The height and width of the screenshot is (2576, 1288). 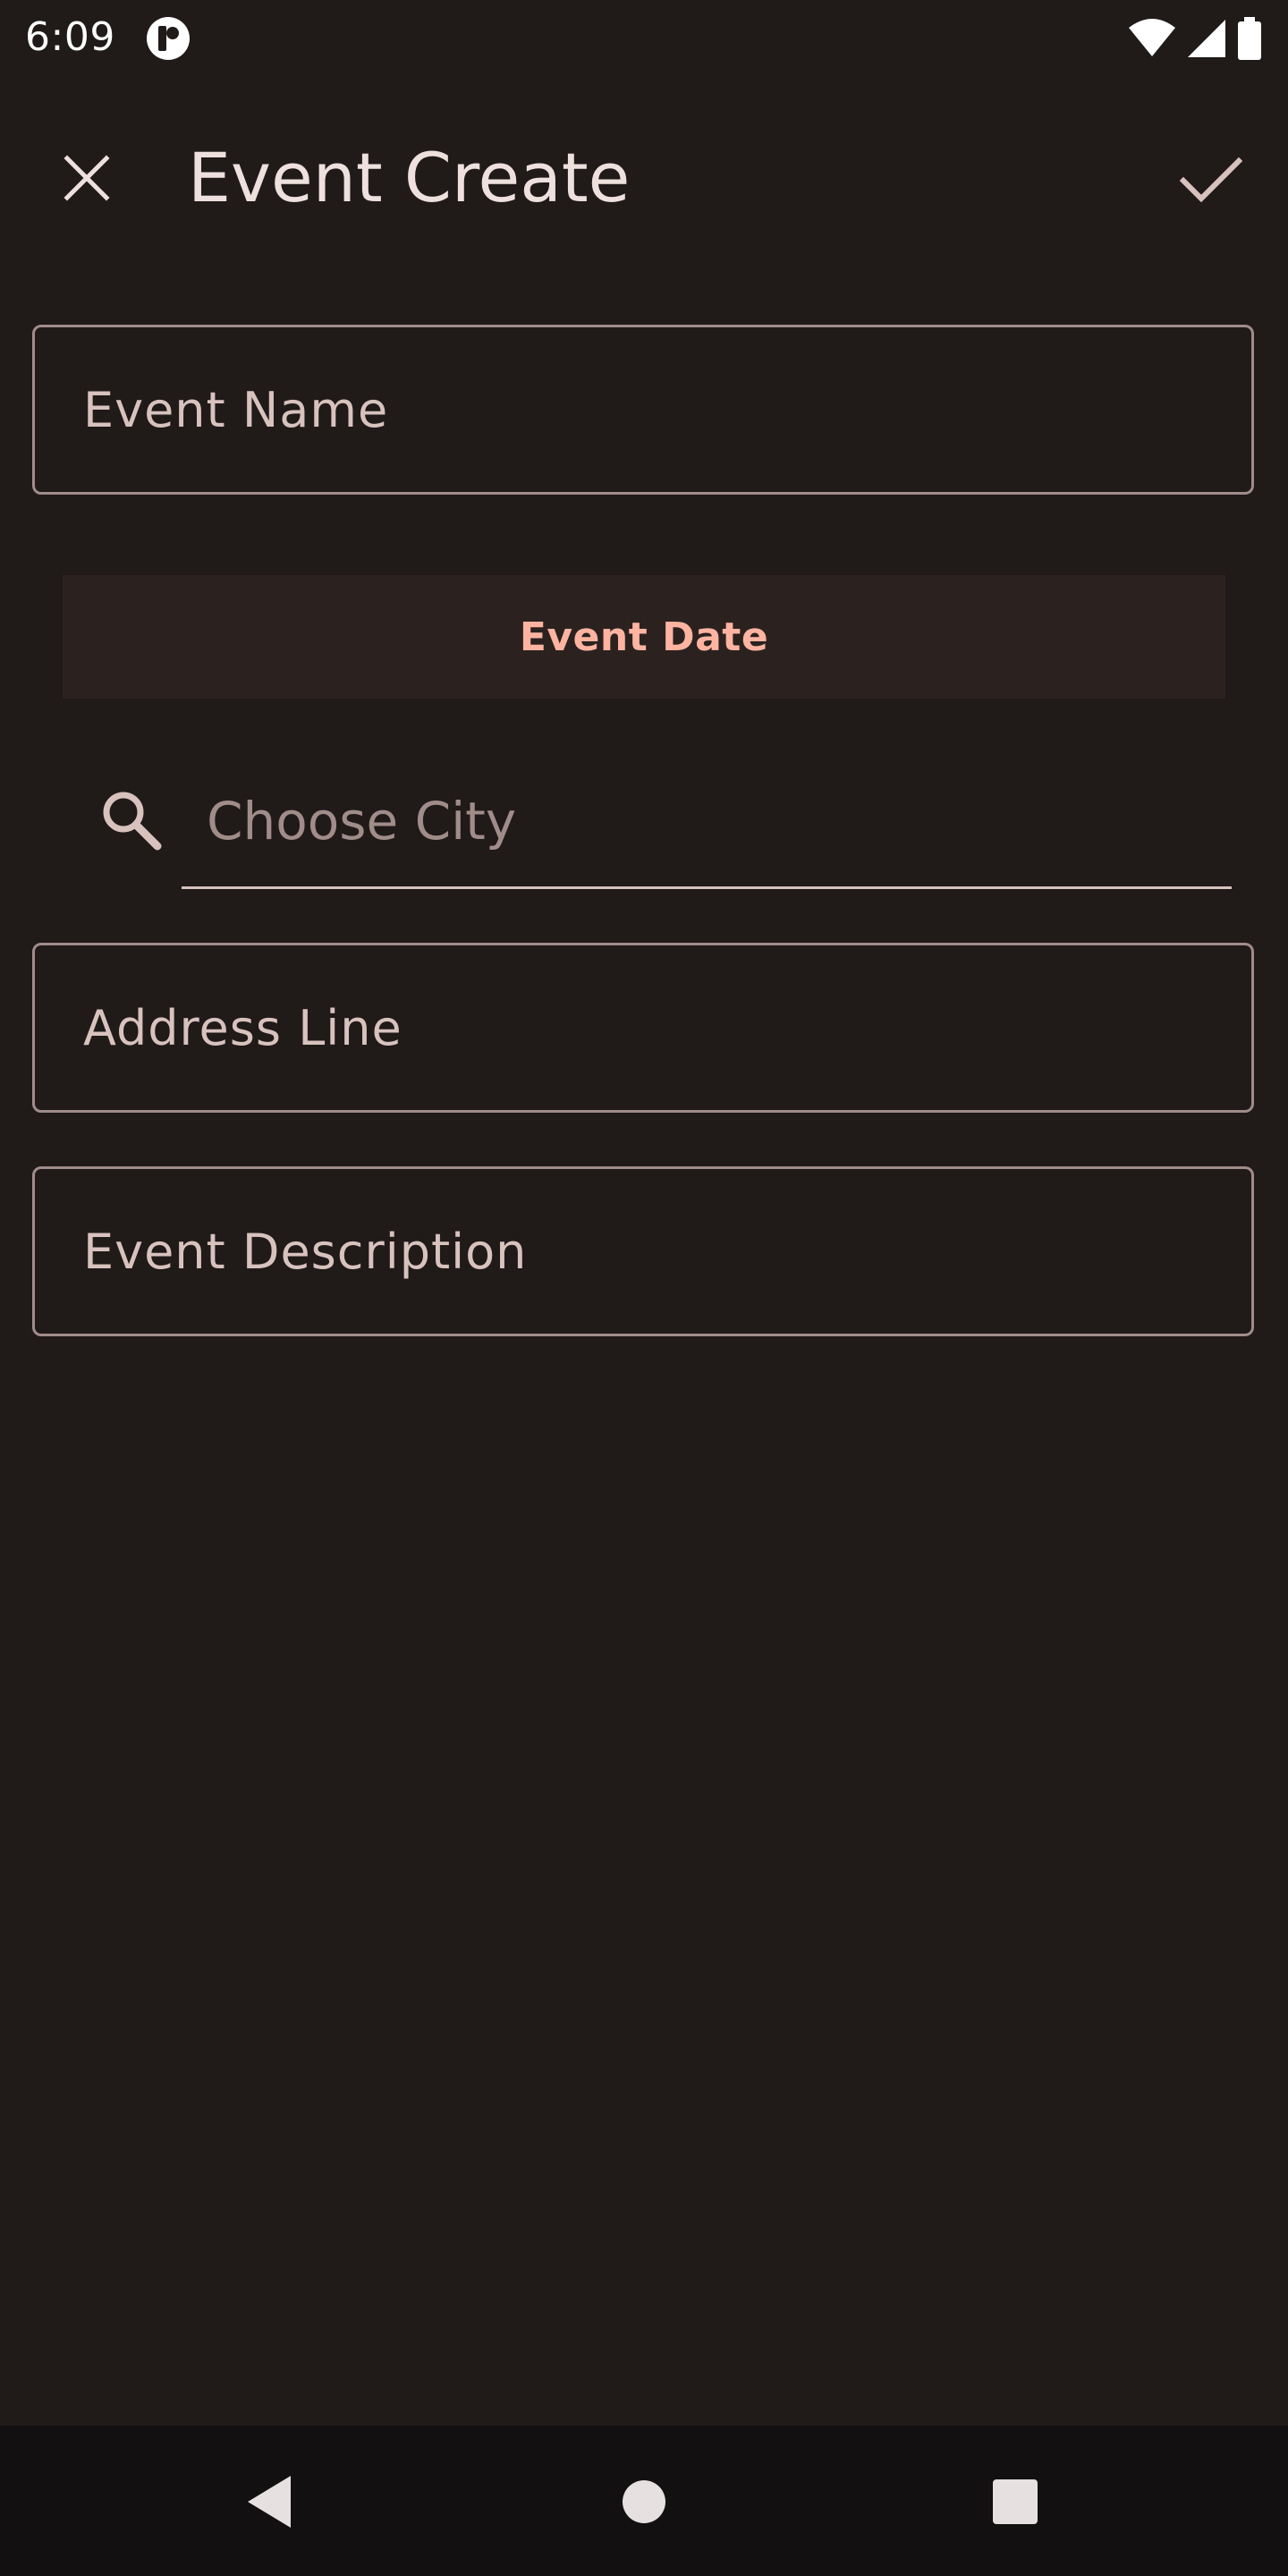 I want to click on search-icon, so click(x=132, y=821).